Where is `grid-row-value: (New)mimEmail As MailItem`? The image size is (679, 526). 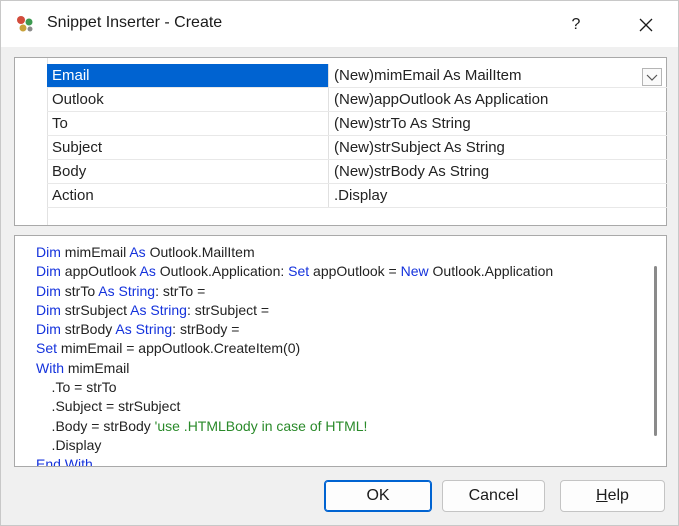
grid-row-value: (New)mimEmail As MailItem is located at coordinates (498, 75).